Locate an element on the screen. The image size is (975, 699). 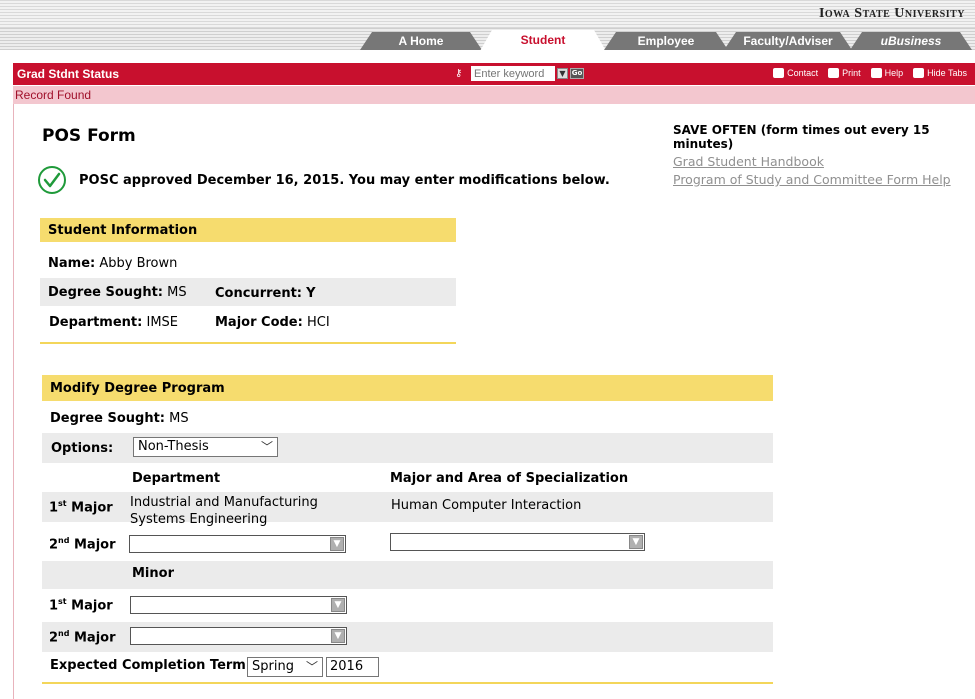
major-column-header: Major and Area of Specialization is located at coordinates (509, 478).